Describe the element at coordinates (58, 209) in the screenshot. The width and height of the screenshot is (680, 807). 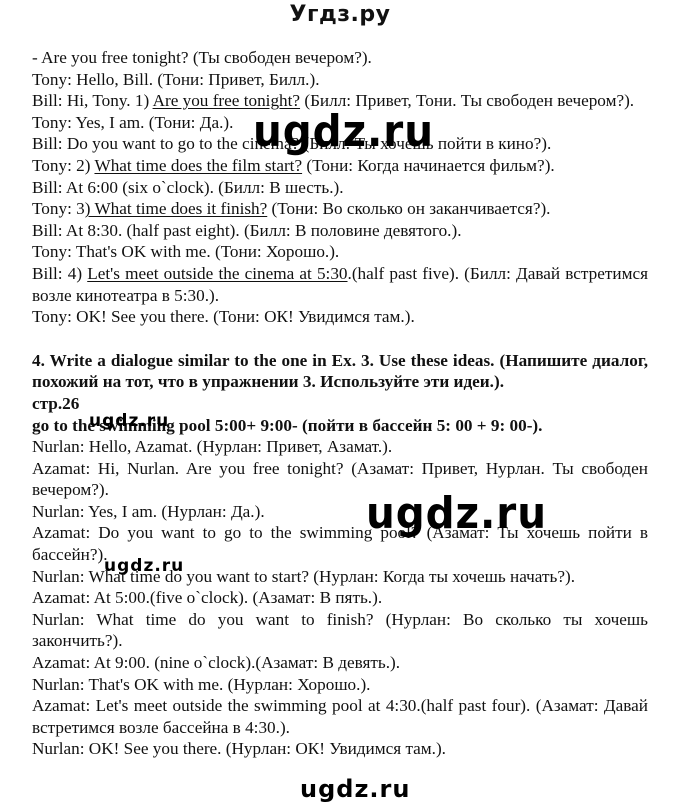
I see `line-text: Tony: 3` at that location.